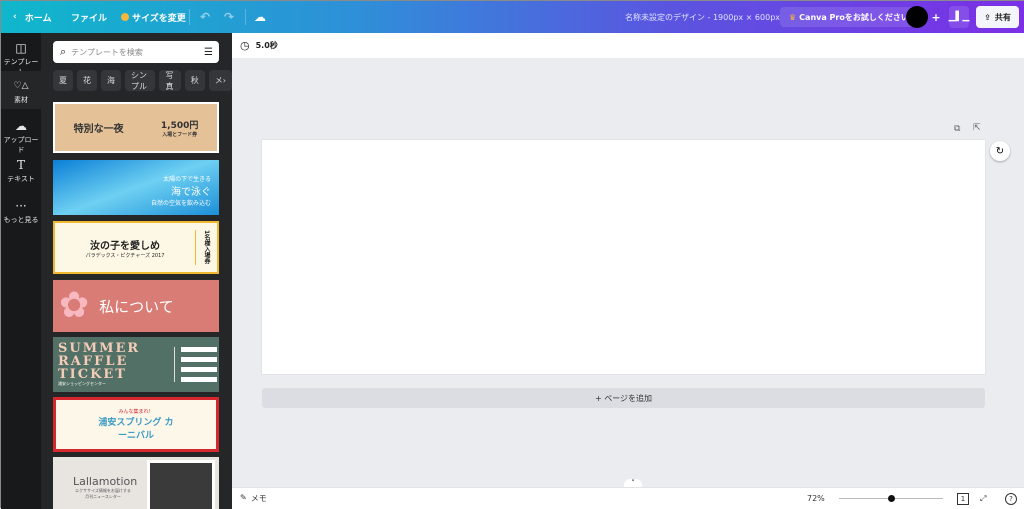 The width and height of the screenshot is (1024, 509). I want to click on template-thumbnail: ✿ 私について, so click(136, 306).